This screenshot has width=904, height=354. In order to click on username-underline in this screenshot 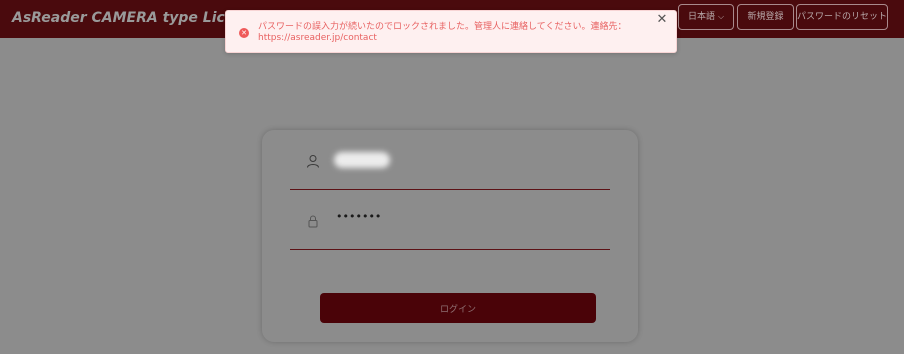, I will do `click(450, 189)`.